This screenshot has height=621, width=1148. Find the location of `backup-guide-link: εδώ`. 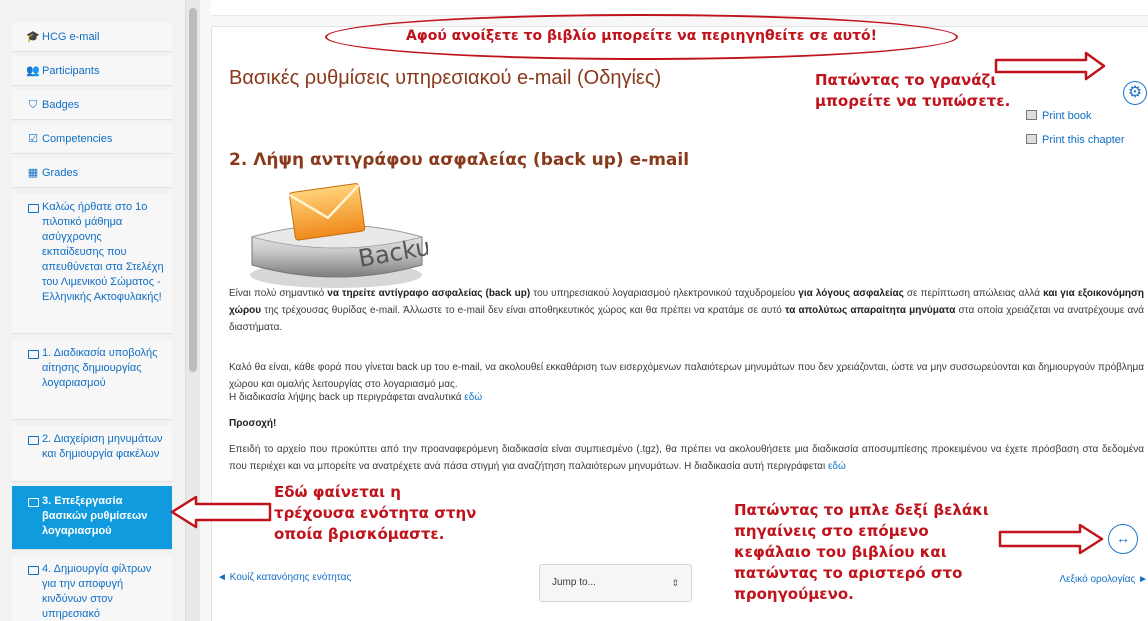

backup-guide-link: εδώ is located at coordinates (473, 397).